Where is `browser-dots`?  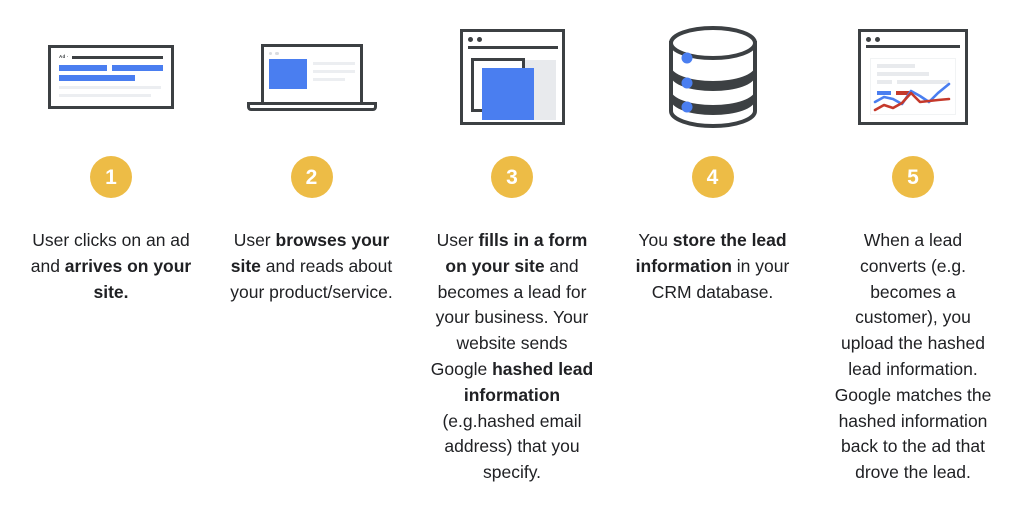 browser-dots is located at coordinates (311, 53).